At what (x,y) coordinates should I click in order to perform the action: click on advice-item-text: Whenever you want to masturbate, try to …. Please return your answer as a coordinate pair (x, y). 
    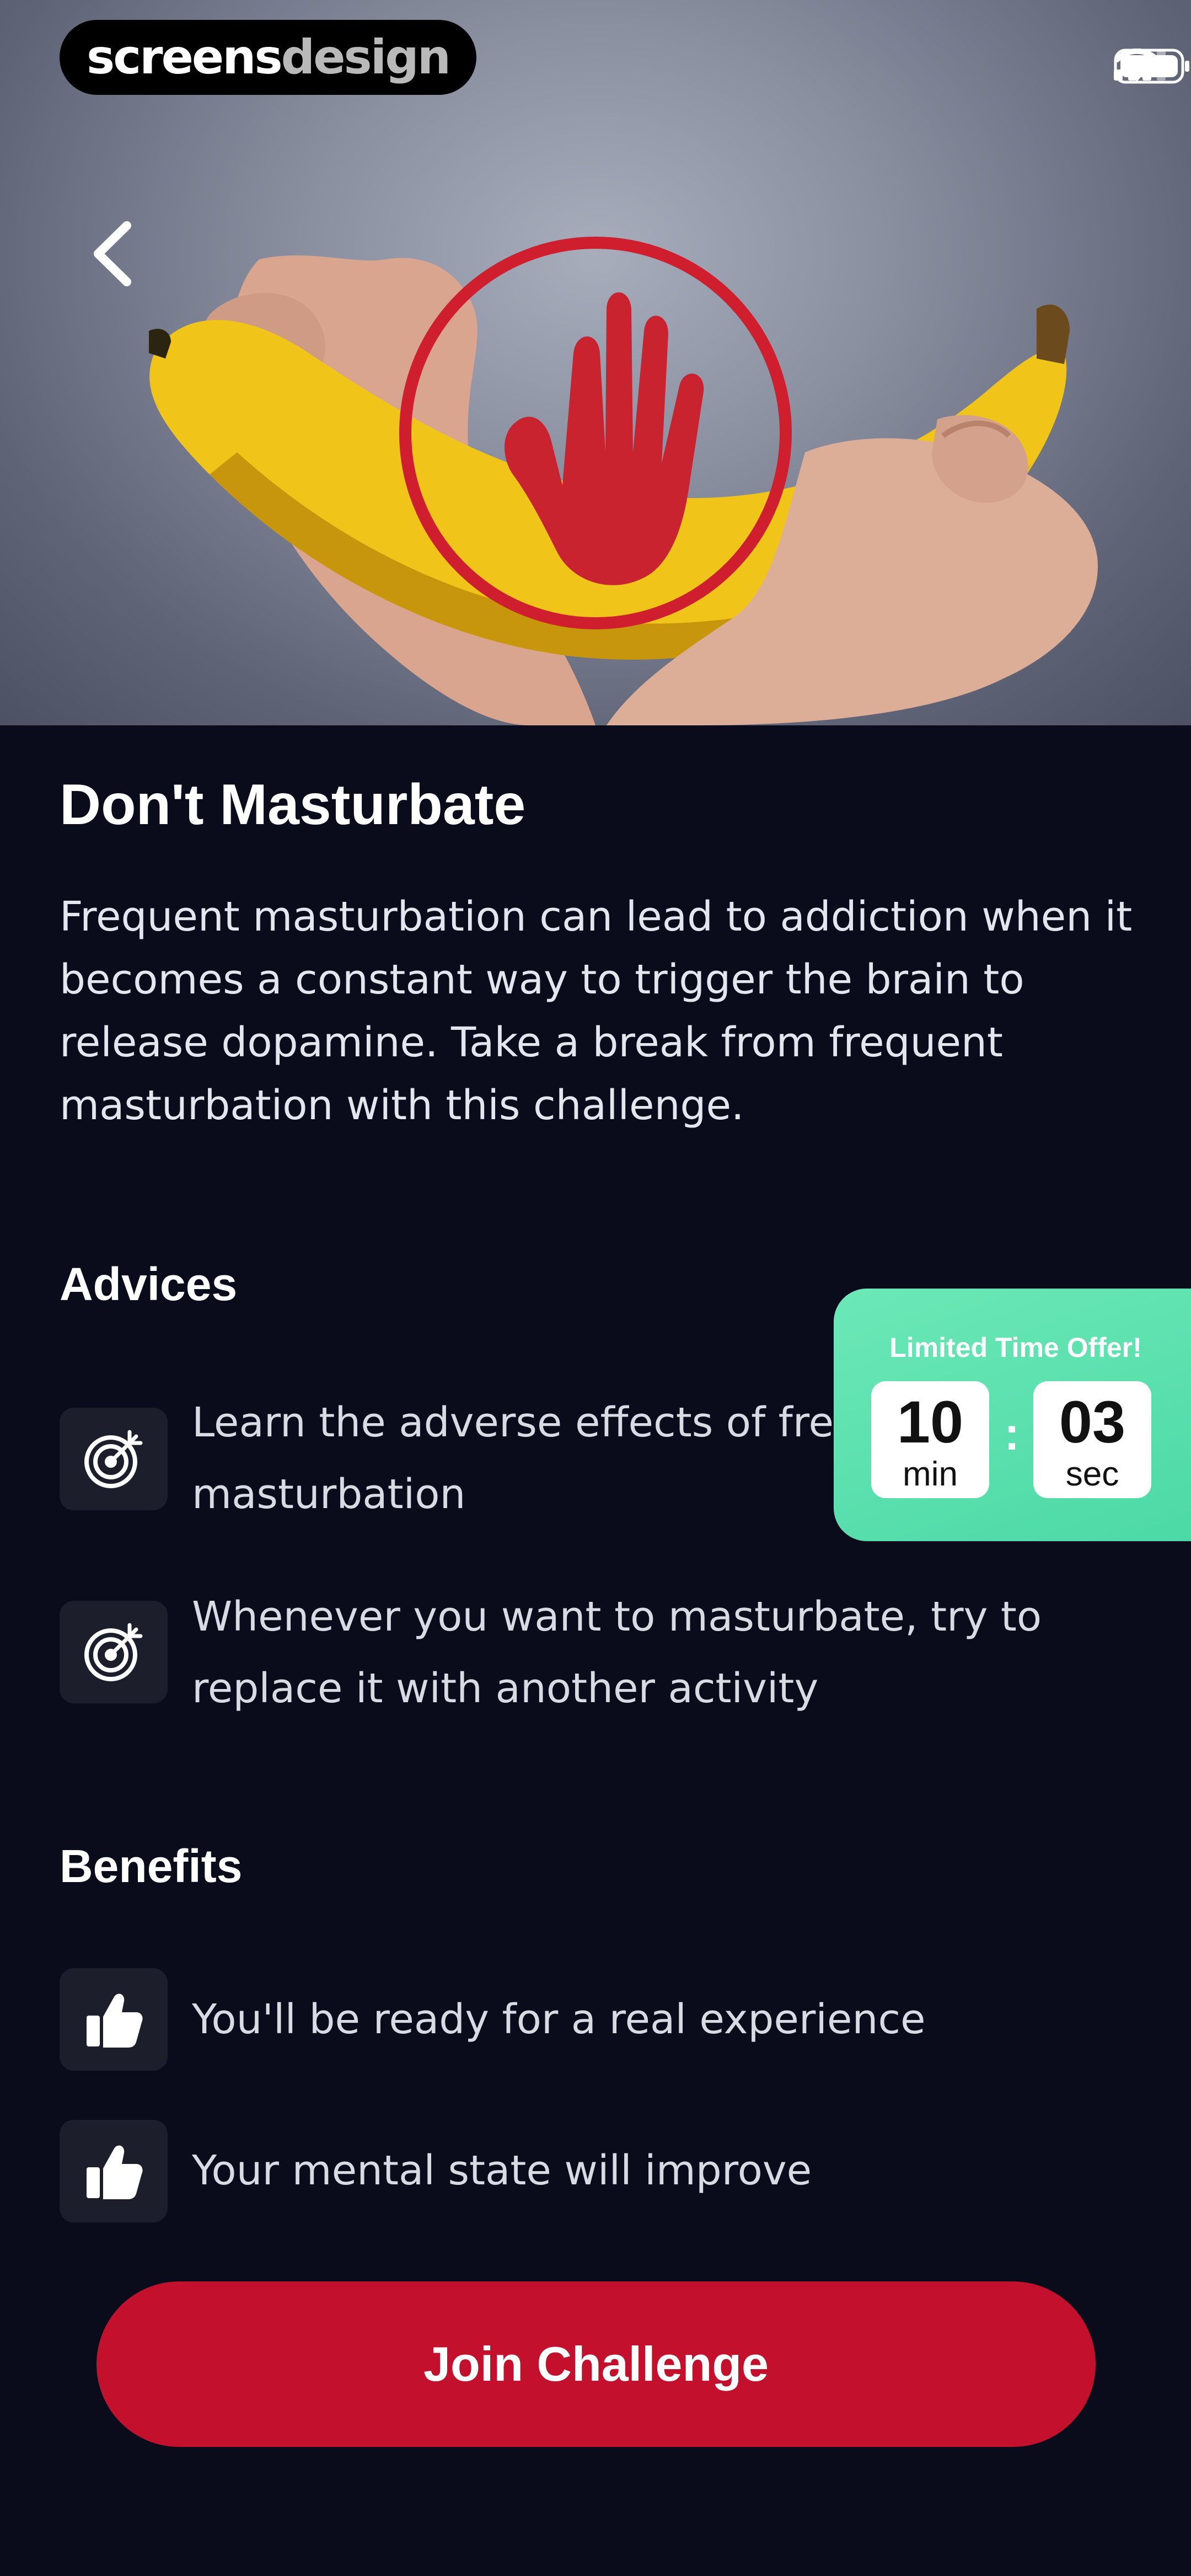
    Looking at the image, I should click on (617, 1652).